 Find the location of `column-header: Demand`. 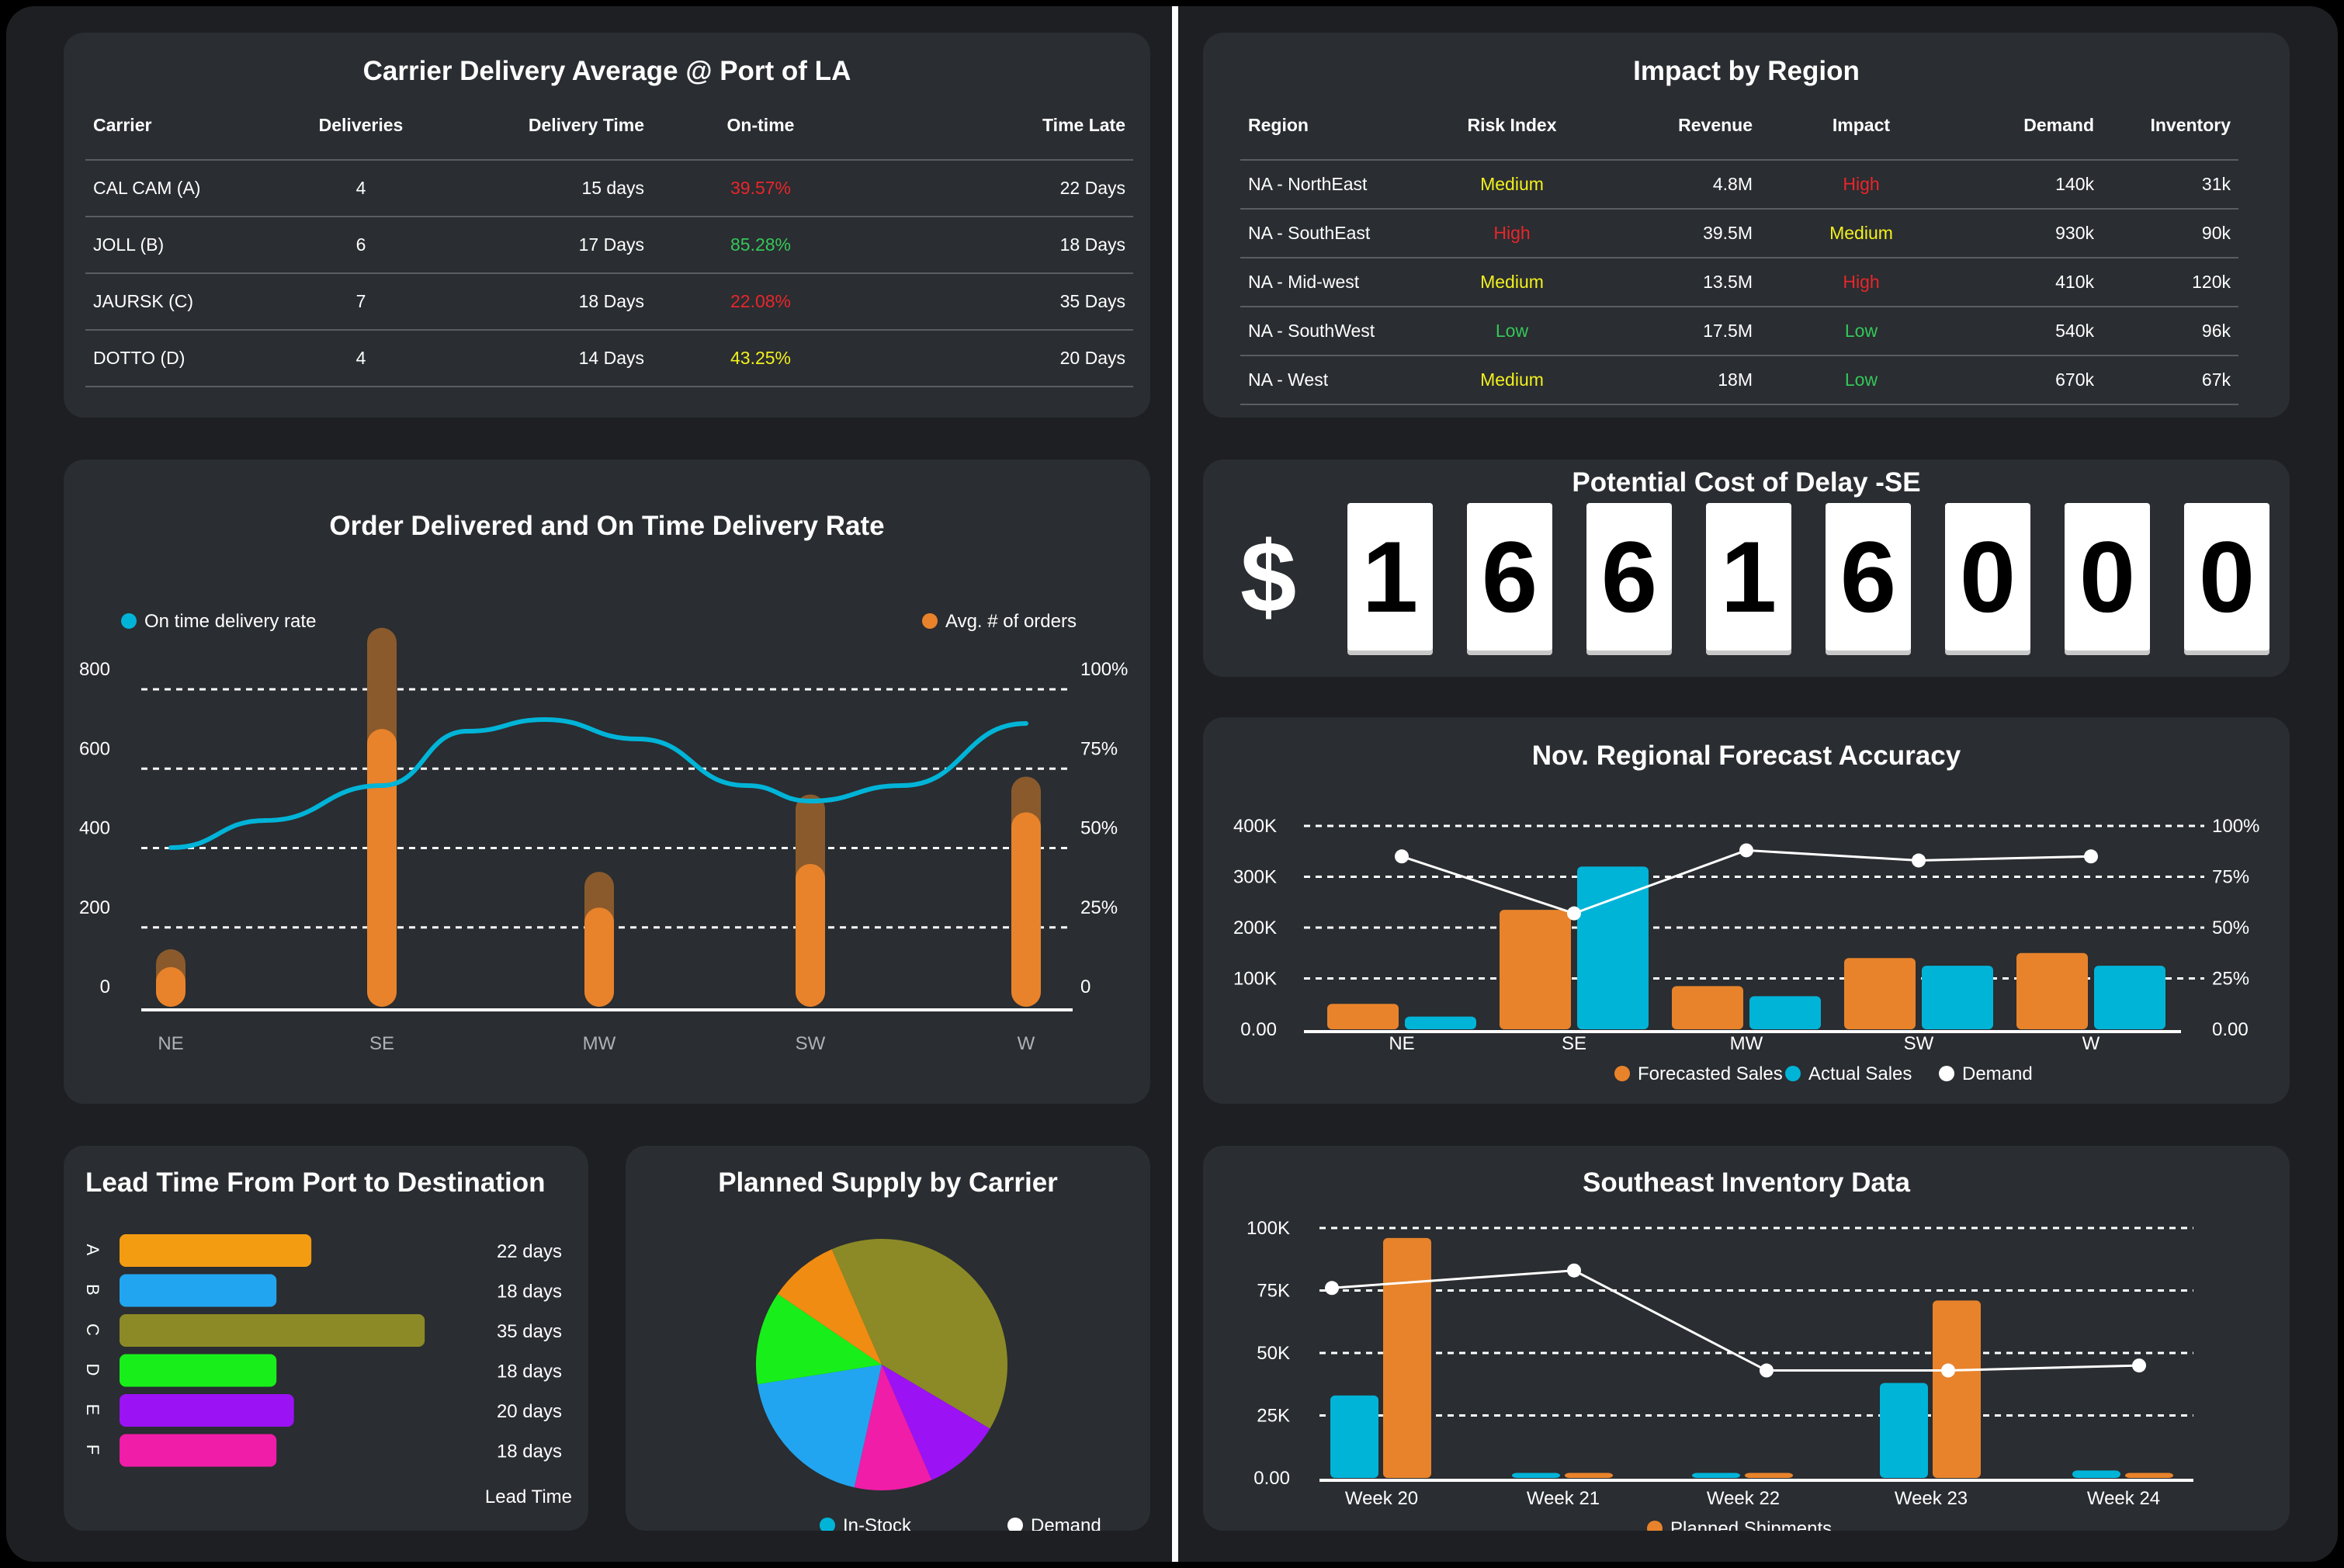

column-header: Demand is located at coordinates (2058, 125).